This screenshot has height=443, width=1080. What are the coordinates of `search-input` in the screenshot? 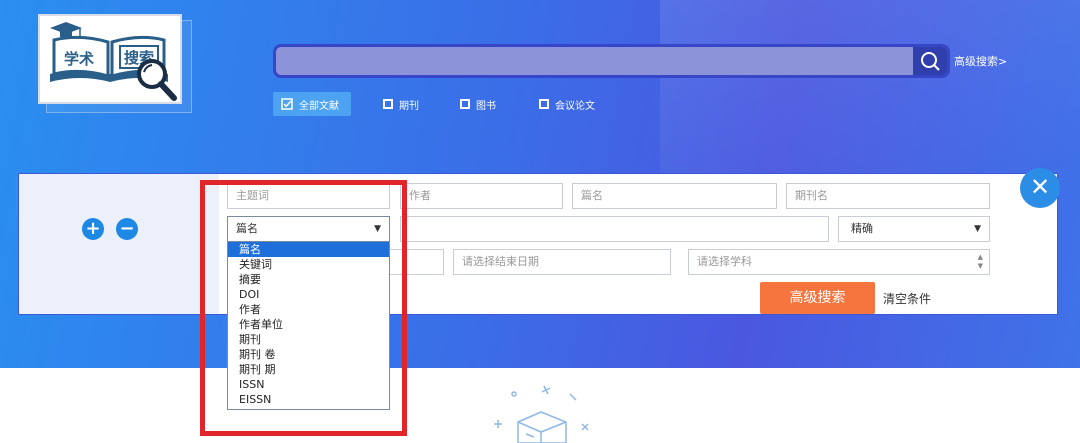 It's located at (594, 61).